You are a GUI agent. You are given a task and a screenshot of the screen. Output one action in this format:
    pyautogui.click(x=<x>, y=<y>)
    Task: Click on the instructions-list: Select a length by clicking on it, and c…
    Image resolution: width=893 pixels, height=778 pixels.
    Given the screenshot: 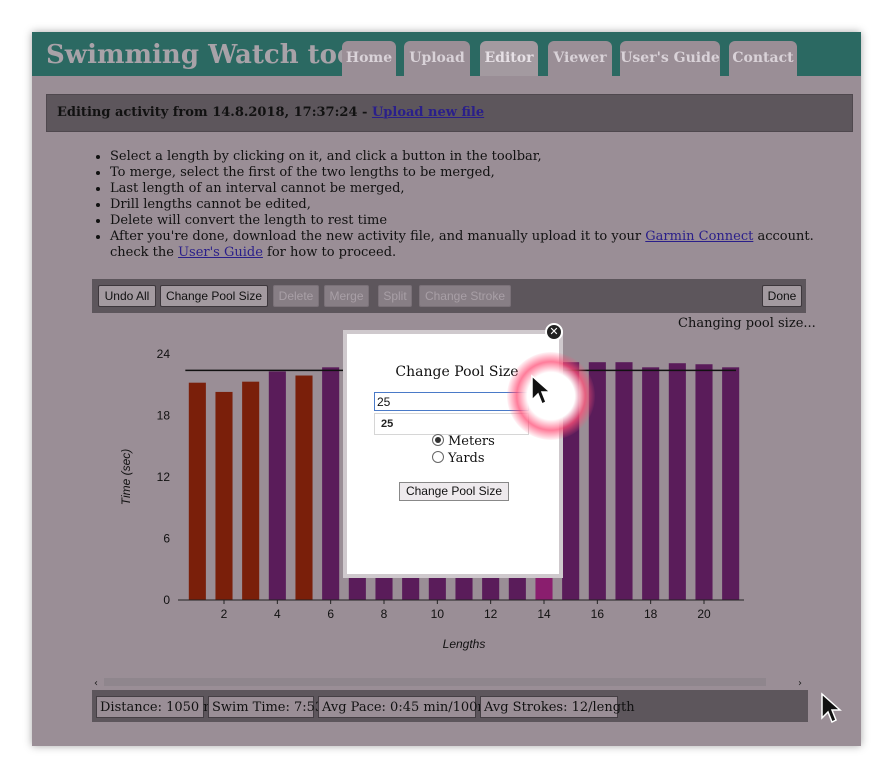 What is the action you would take?
    pyautogui.click(x=471, y=205)
    